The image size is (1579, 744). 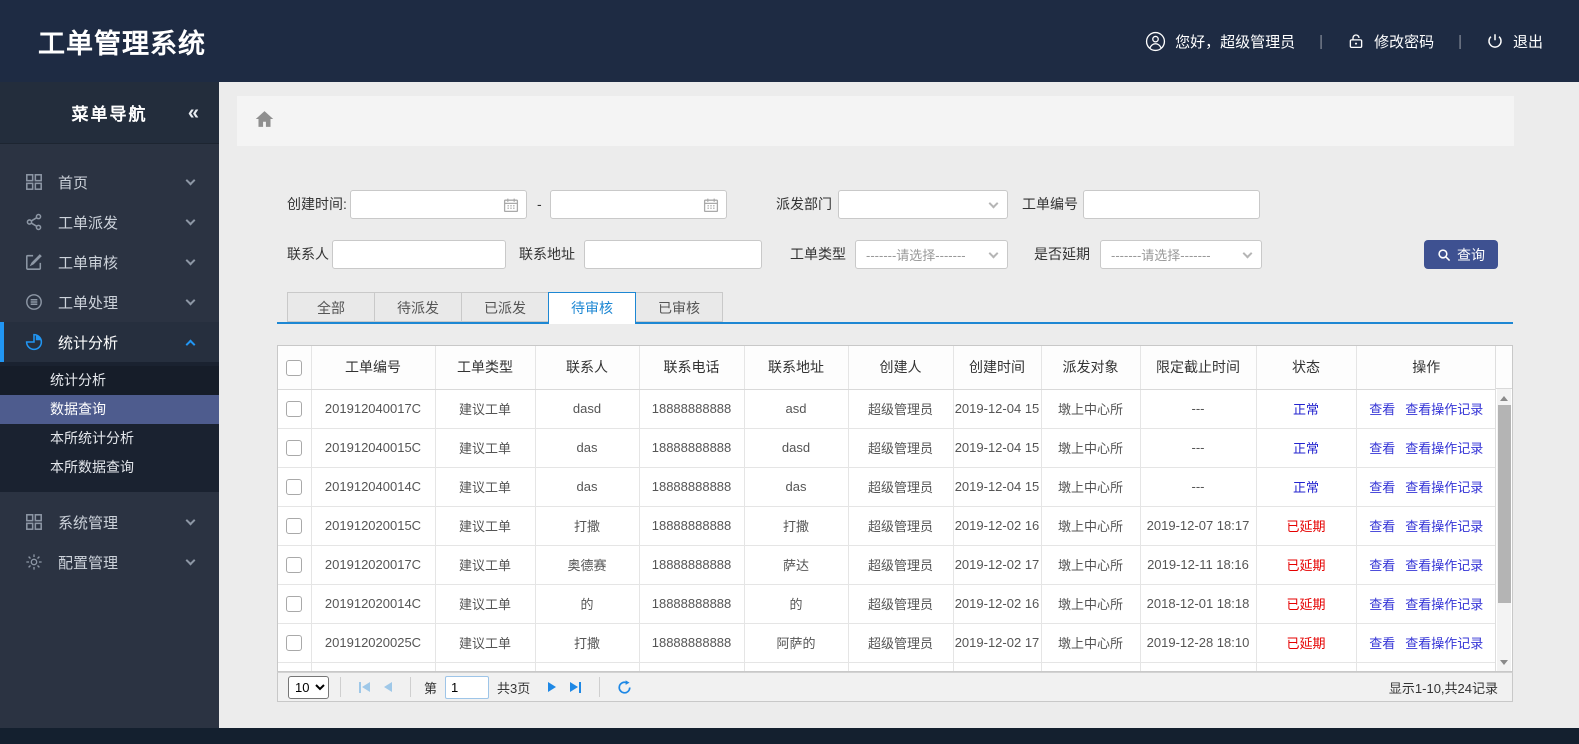 What do you see at coordinates (88, 263) in the screenshot?
I see `sidebar-item-label: 工单审核` at bounding box center [88, 263].